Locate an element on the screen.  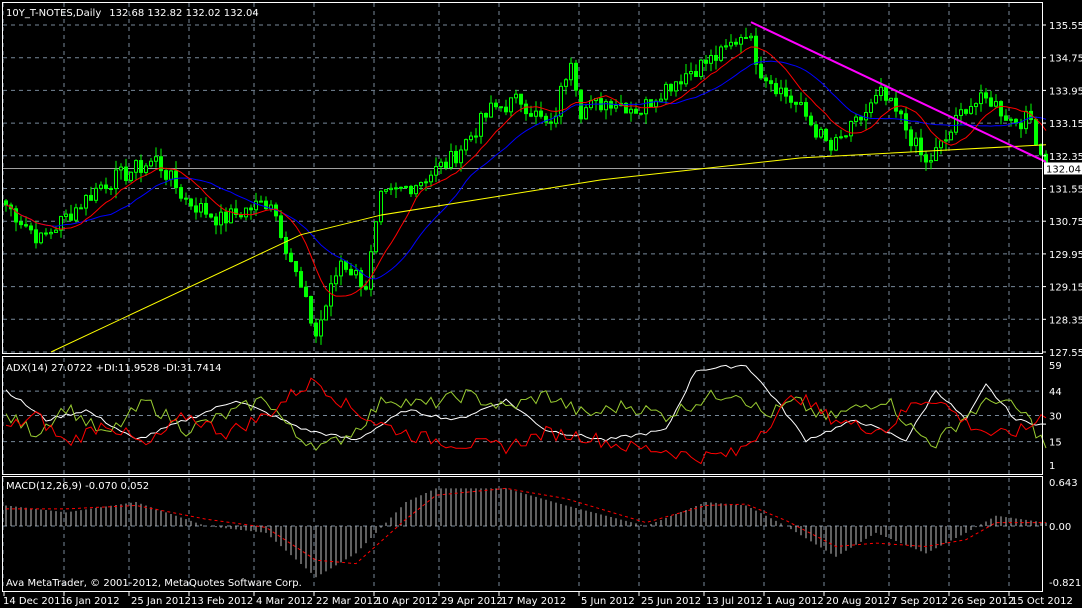
macd-axis-label: 0.643 is located at coordinates (1063, 483).